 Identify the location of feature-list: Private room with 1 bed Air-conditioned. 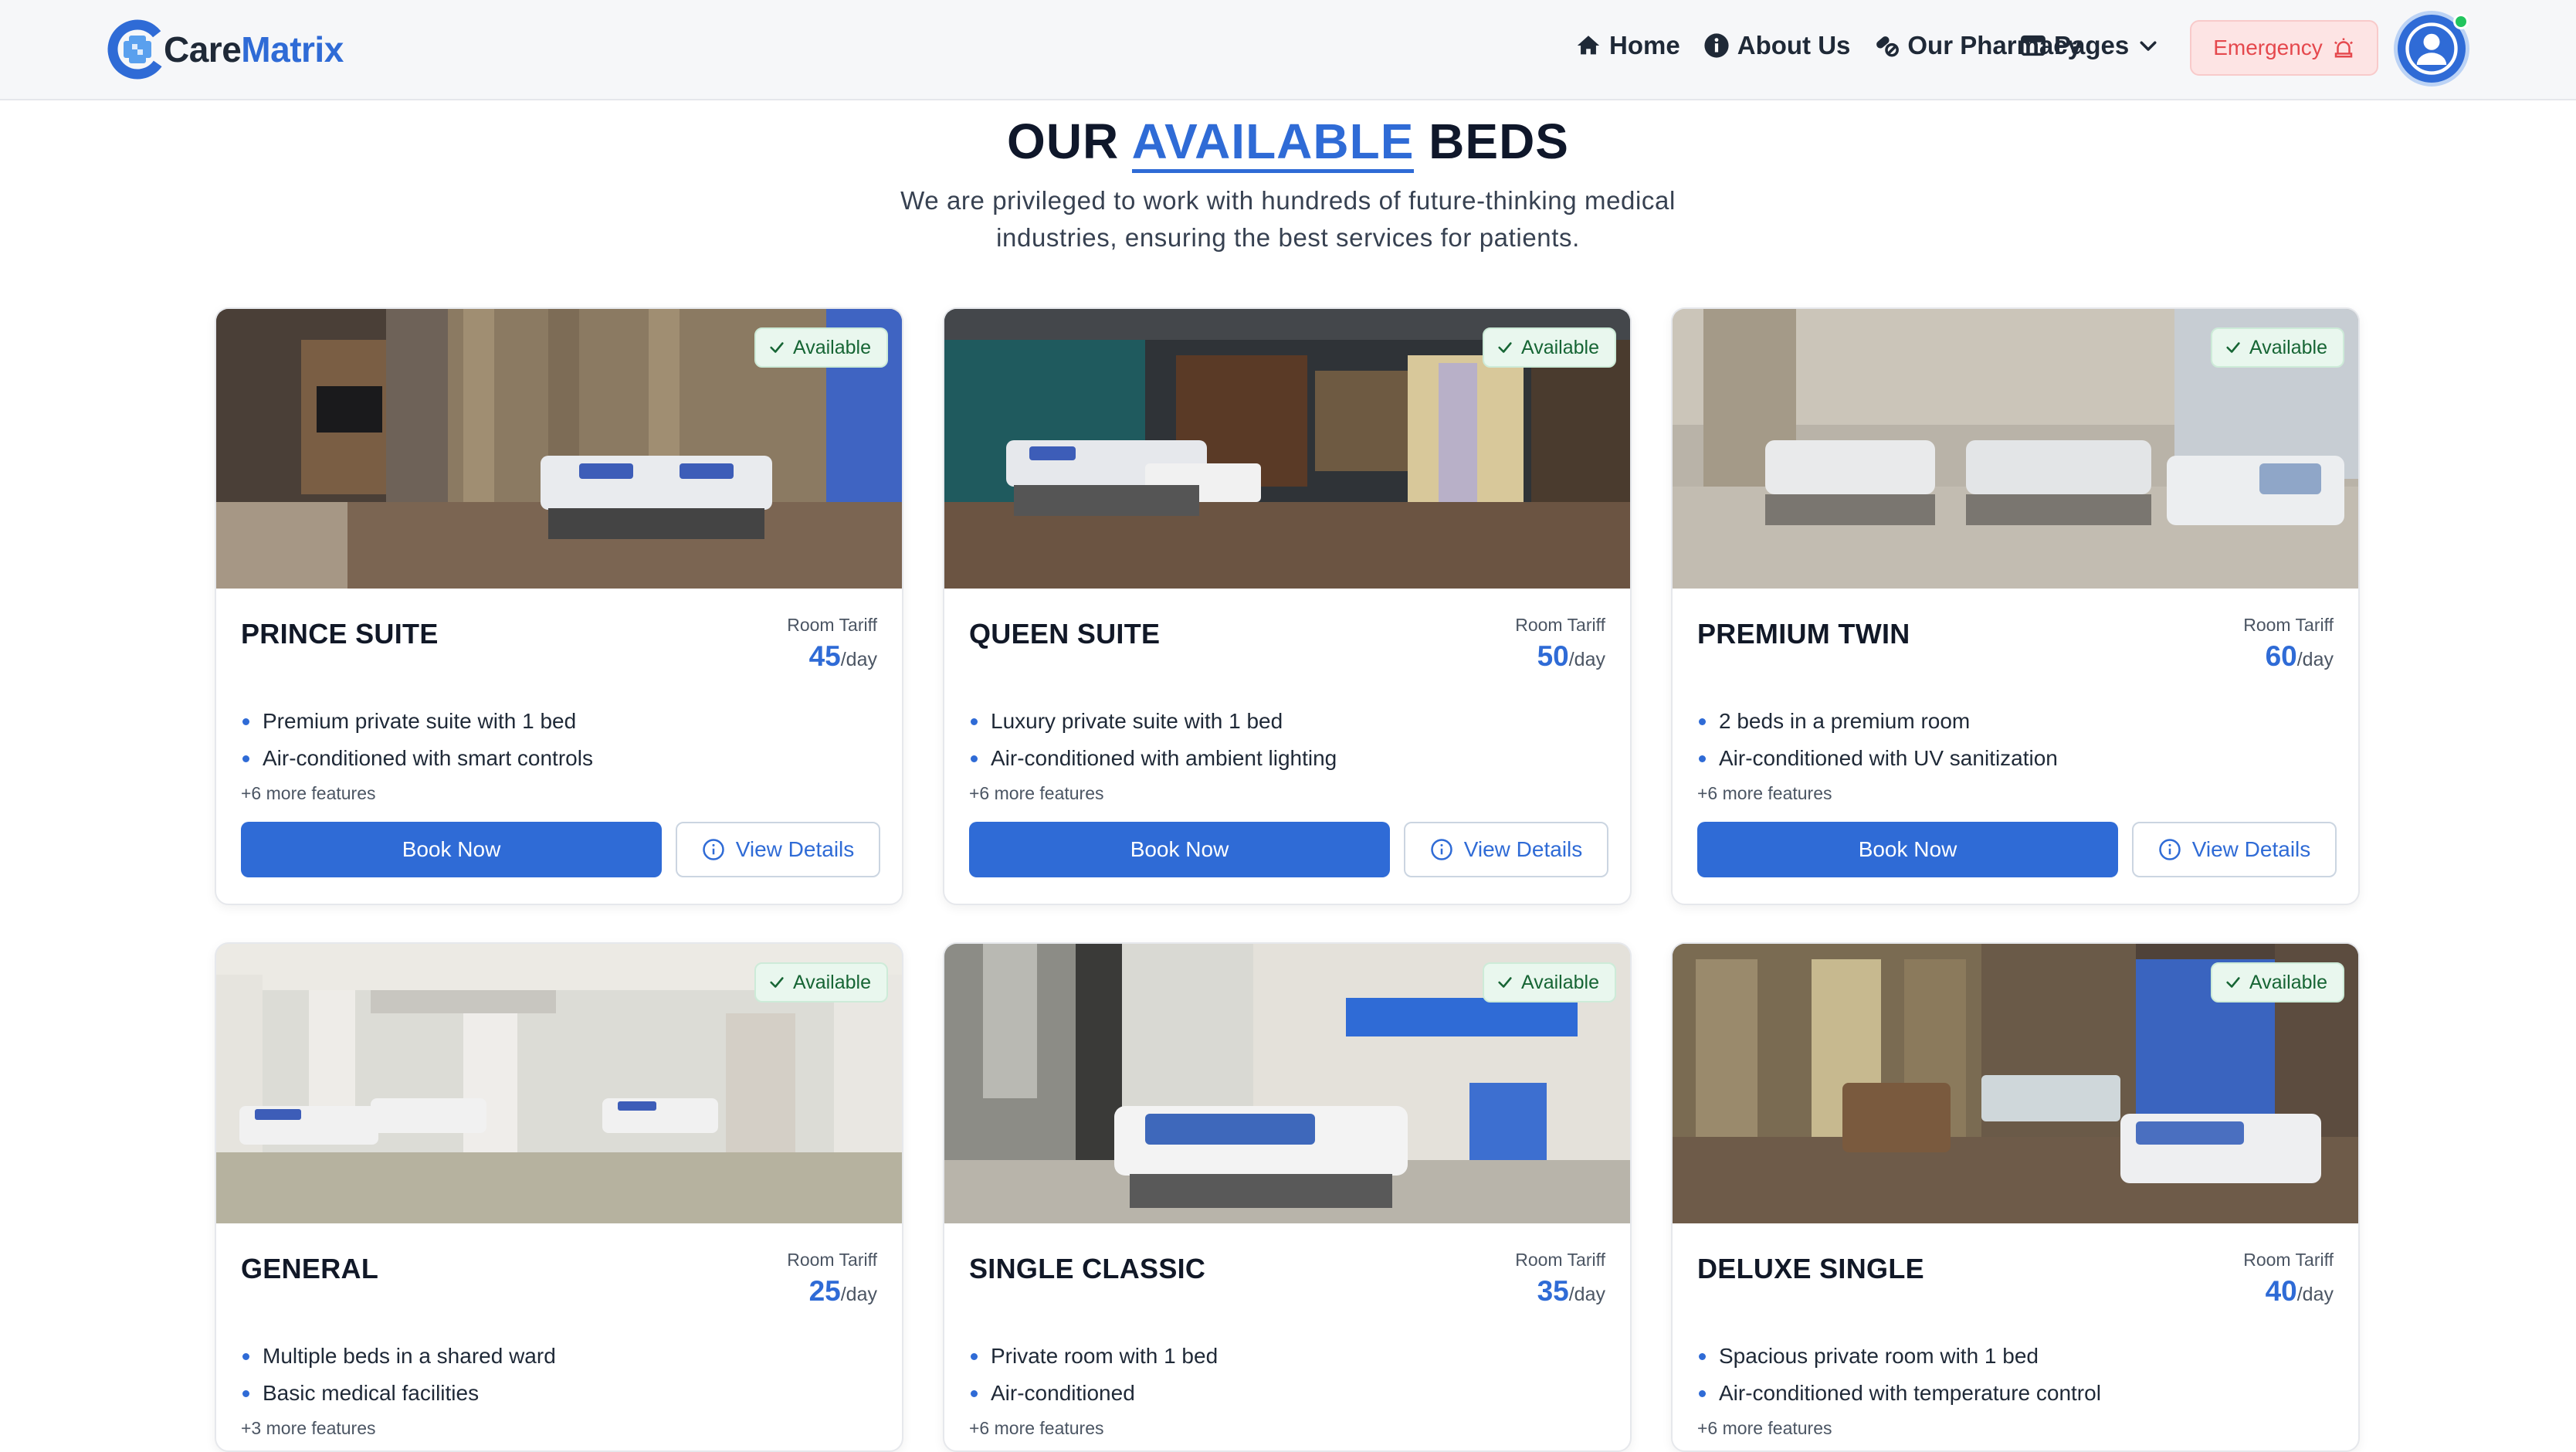
(1093, 1375).